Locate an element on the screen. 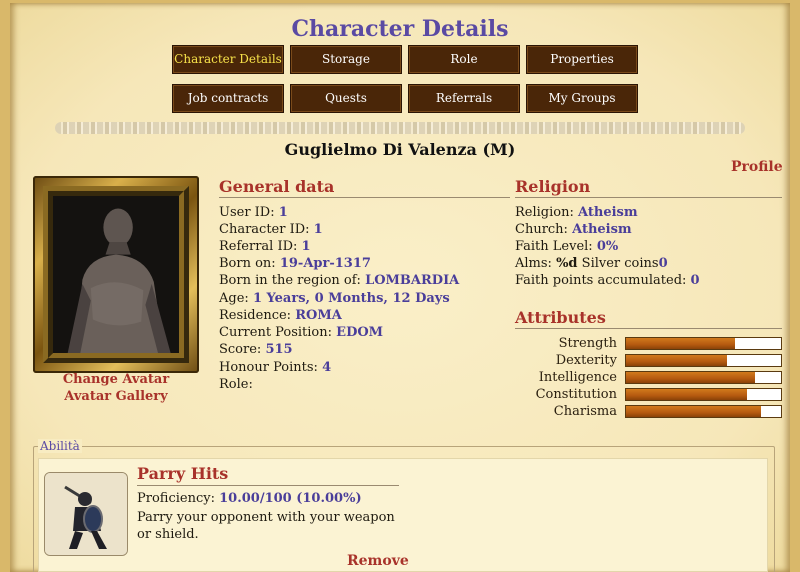 The height and width of the screenshot is (572, 800). attribute-bar-intelligence is located at coordinates (703, 377).